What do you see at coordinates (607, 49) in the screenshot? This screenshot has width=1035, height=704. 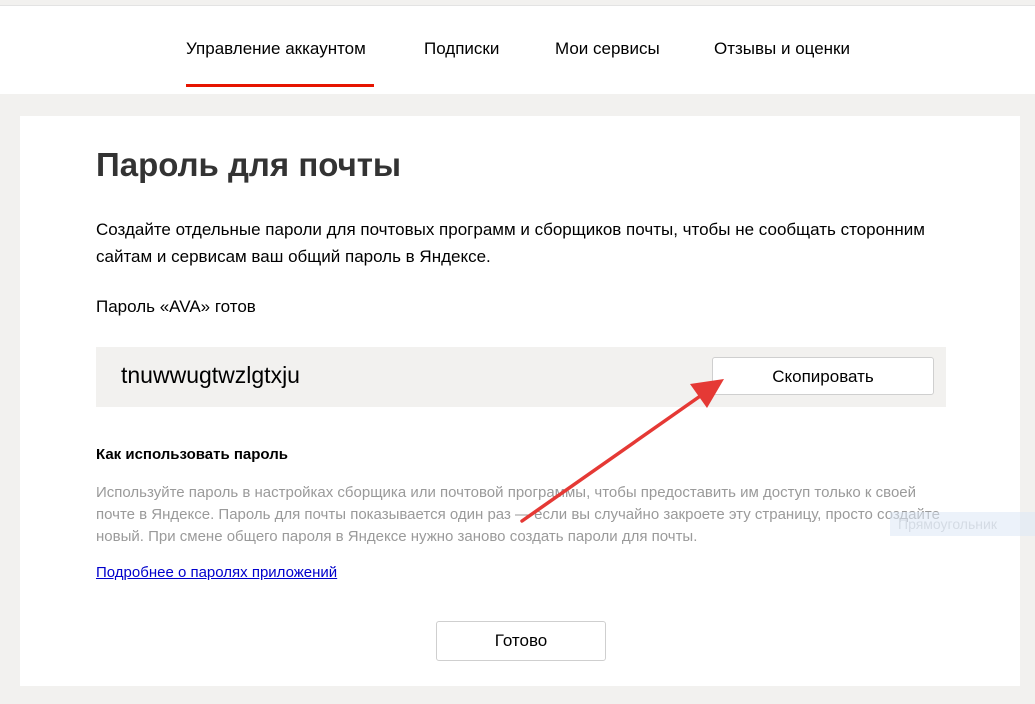 I see `tab-my-services: Мои сервисы` at bounding box center [607, 49].